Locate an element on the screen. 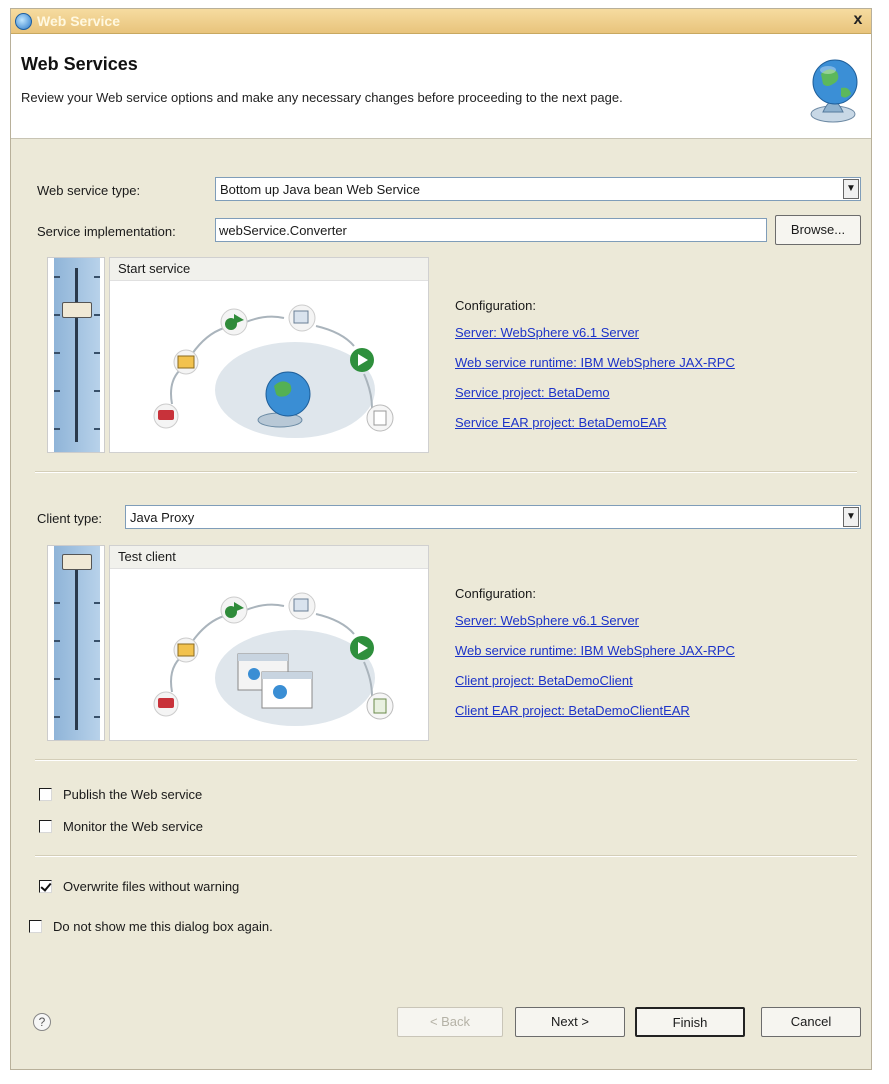  service-workflow-illustration is located at coordinates (273, 371).